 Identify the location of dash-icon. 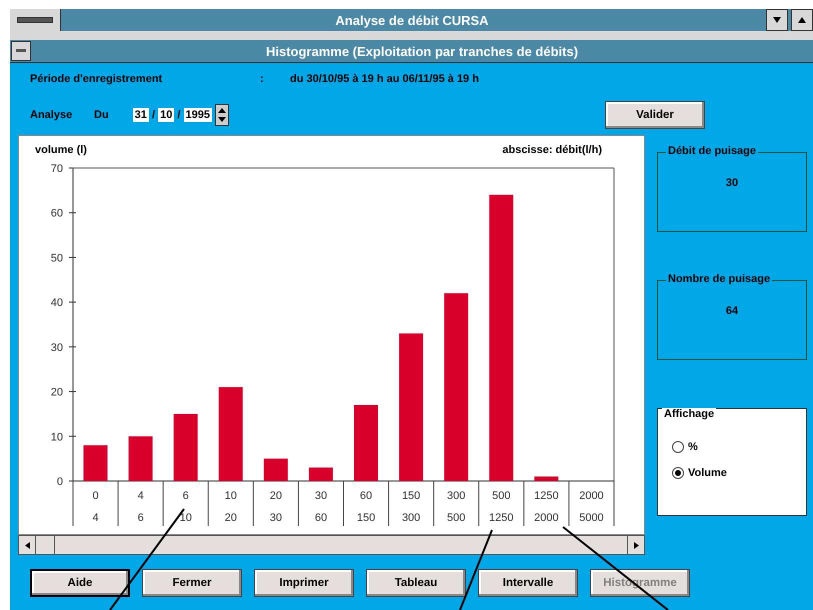
(21, 51).